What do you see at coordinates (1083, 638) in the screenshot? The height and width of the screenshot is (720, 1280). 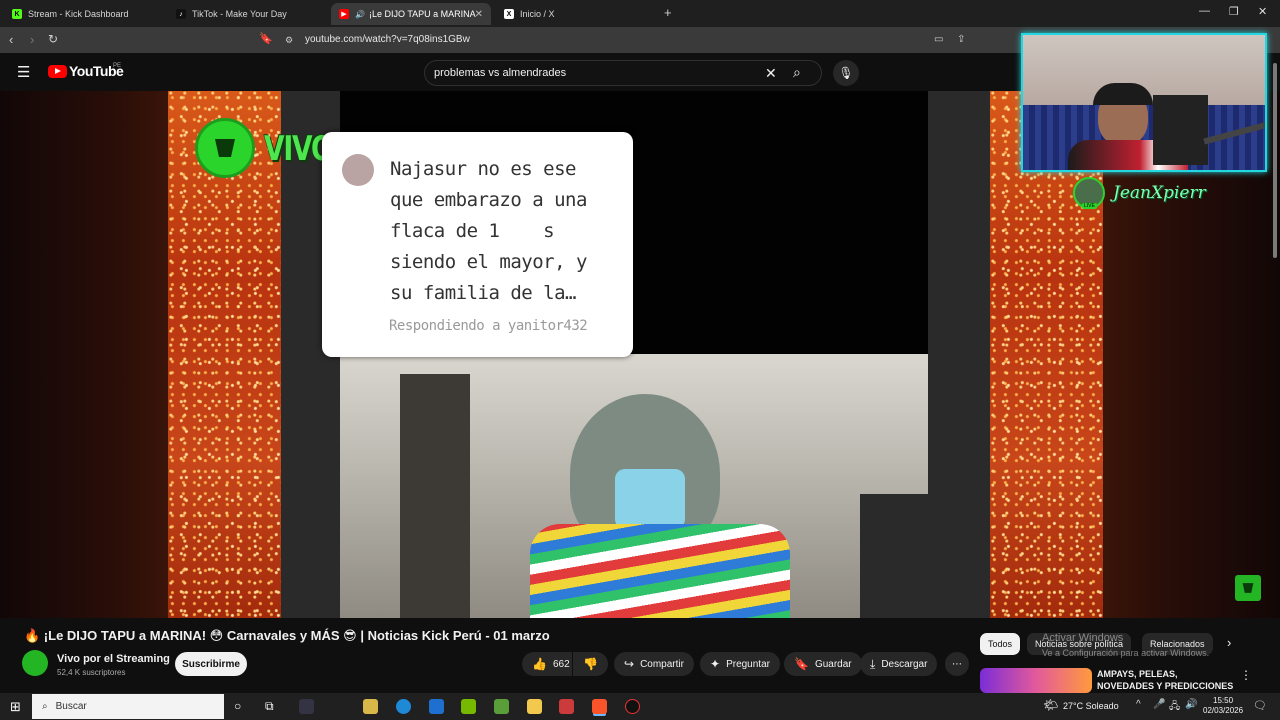 I see `windows-activation-watermark: Activar Windows` at bounding box center [1083, 638].